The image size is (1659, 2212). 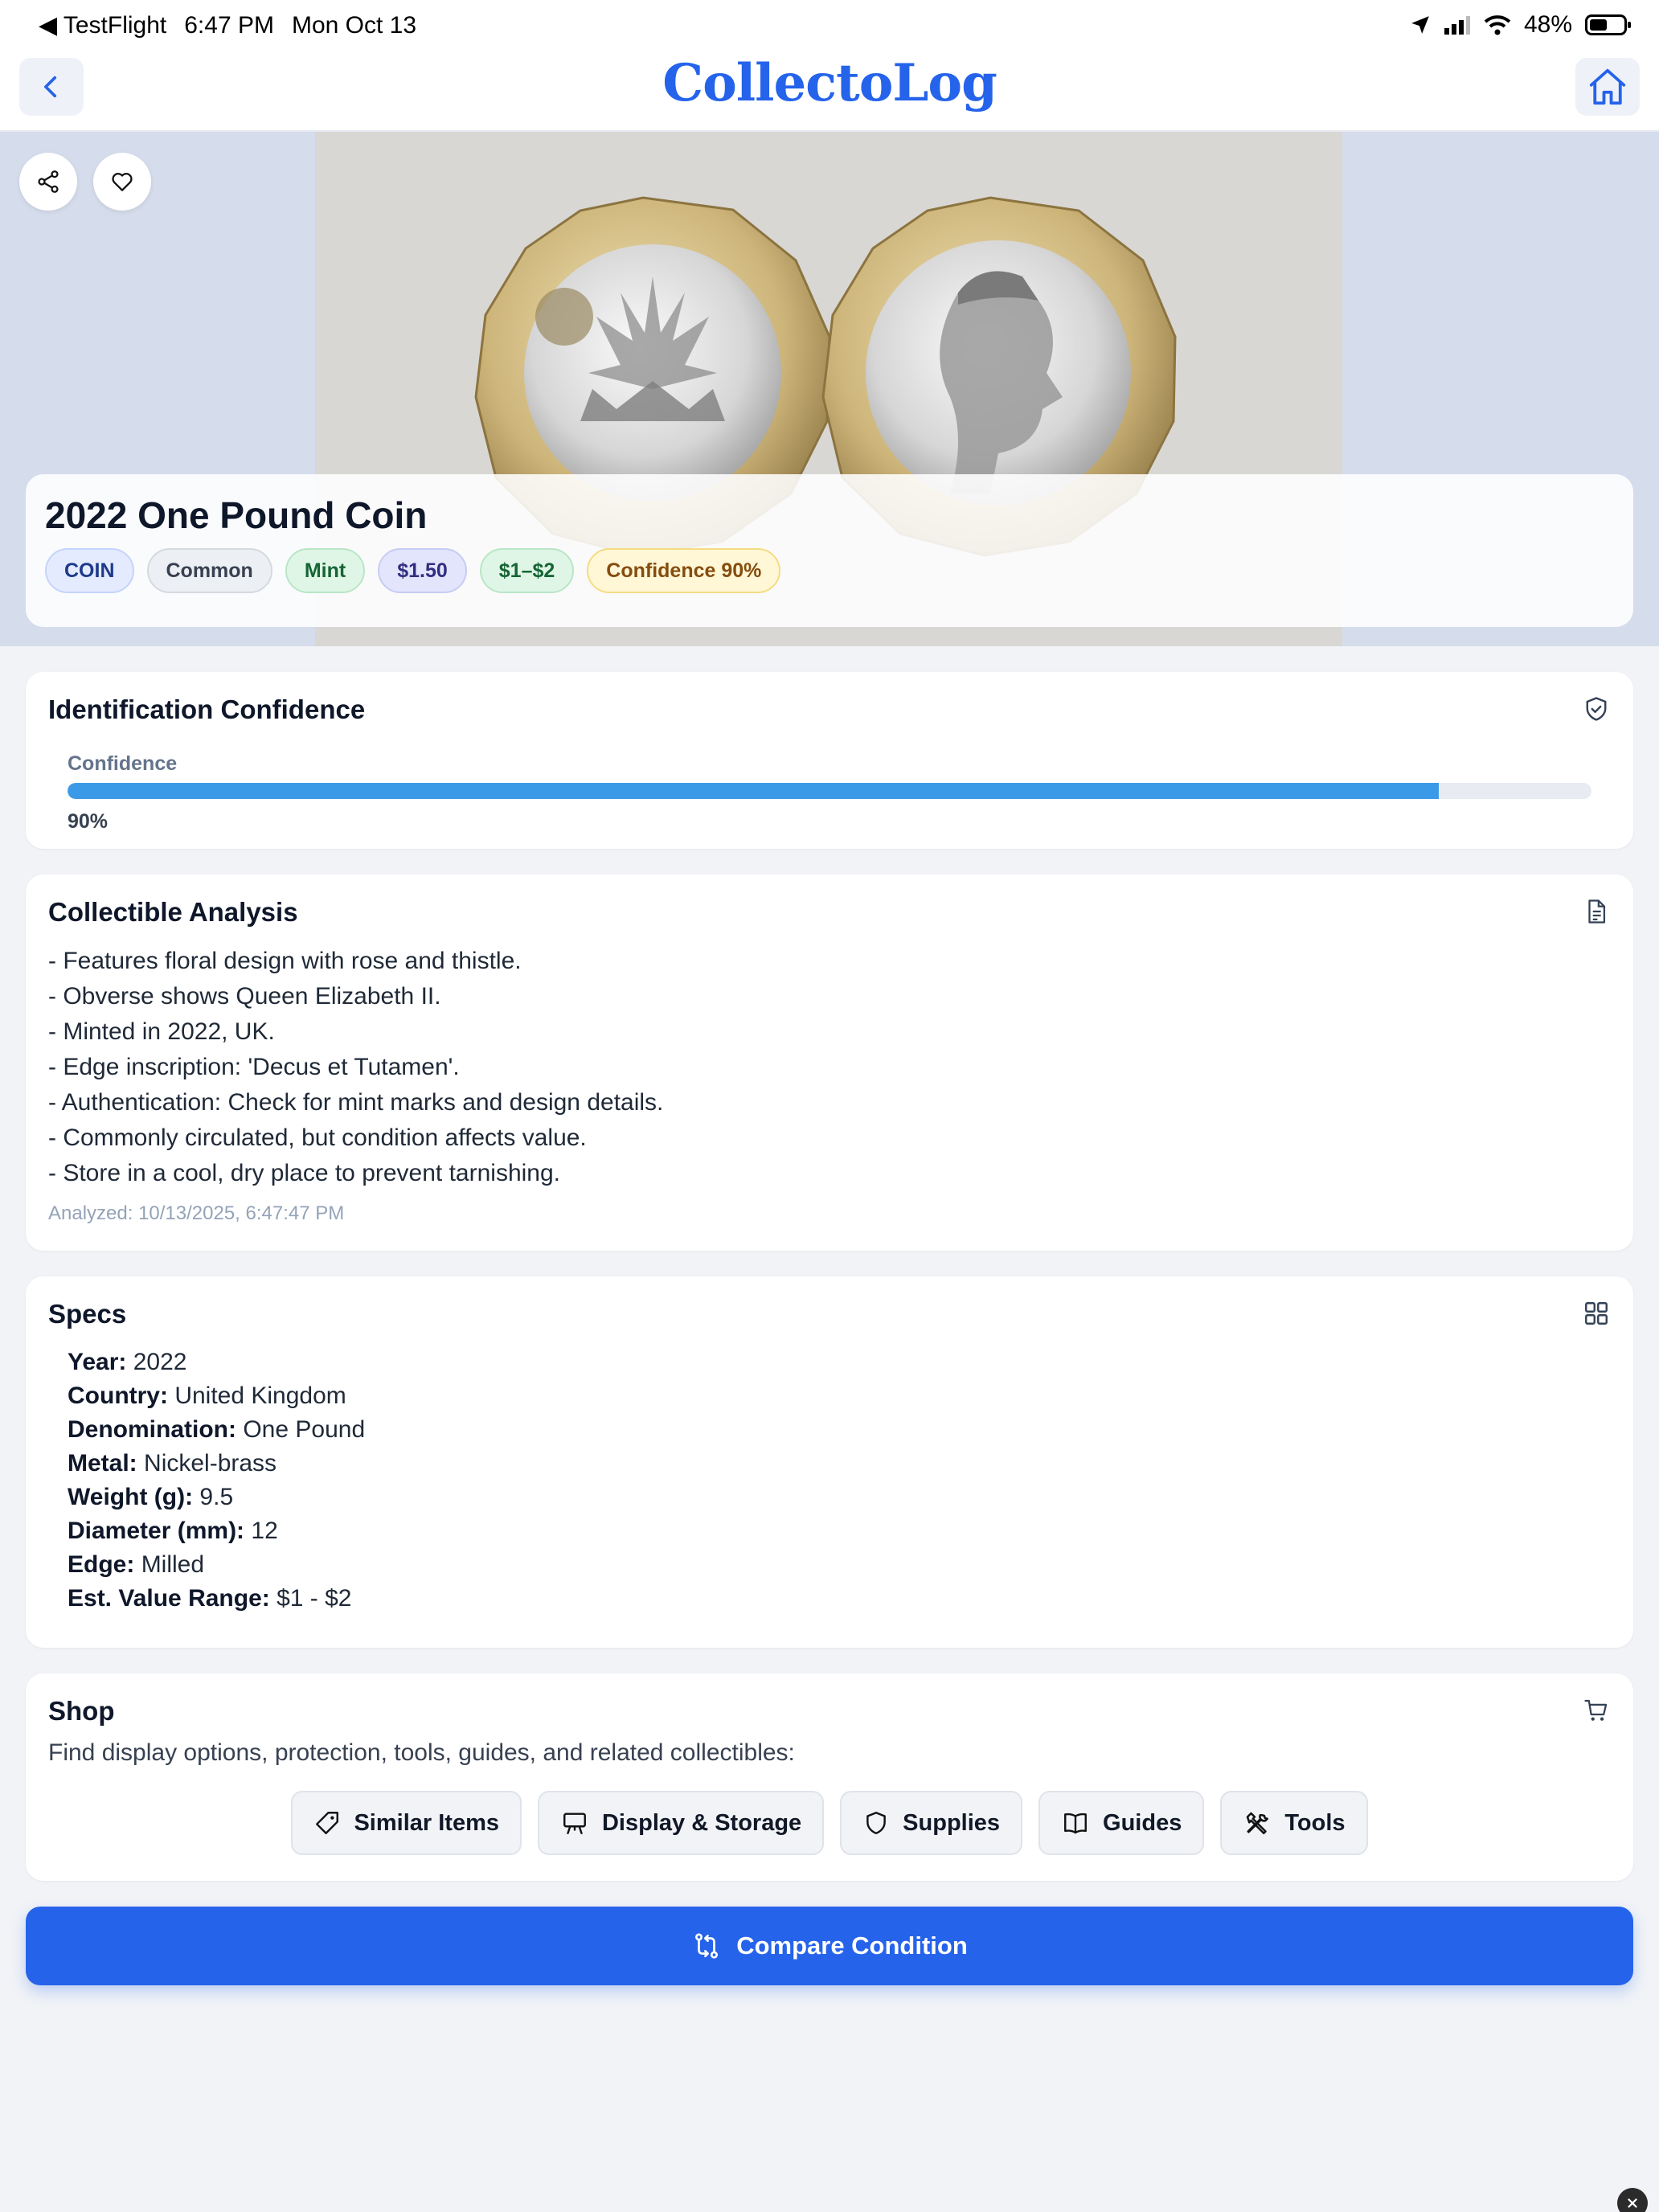 I want to click on status-time: 6:47 PM, so click(x=229, y=25).